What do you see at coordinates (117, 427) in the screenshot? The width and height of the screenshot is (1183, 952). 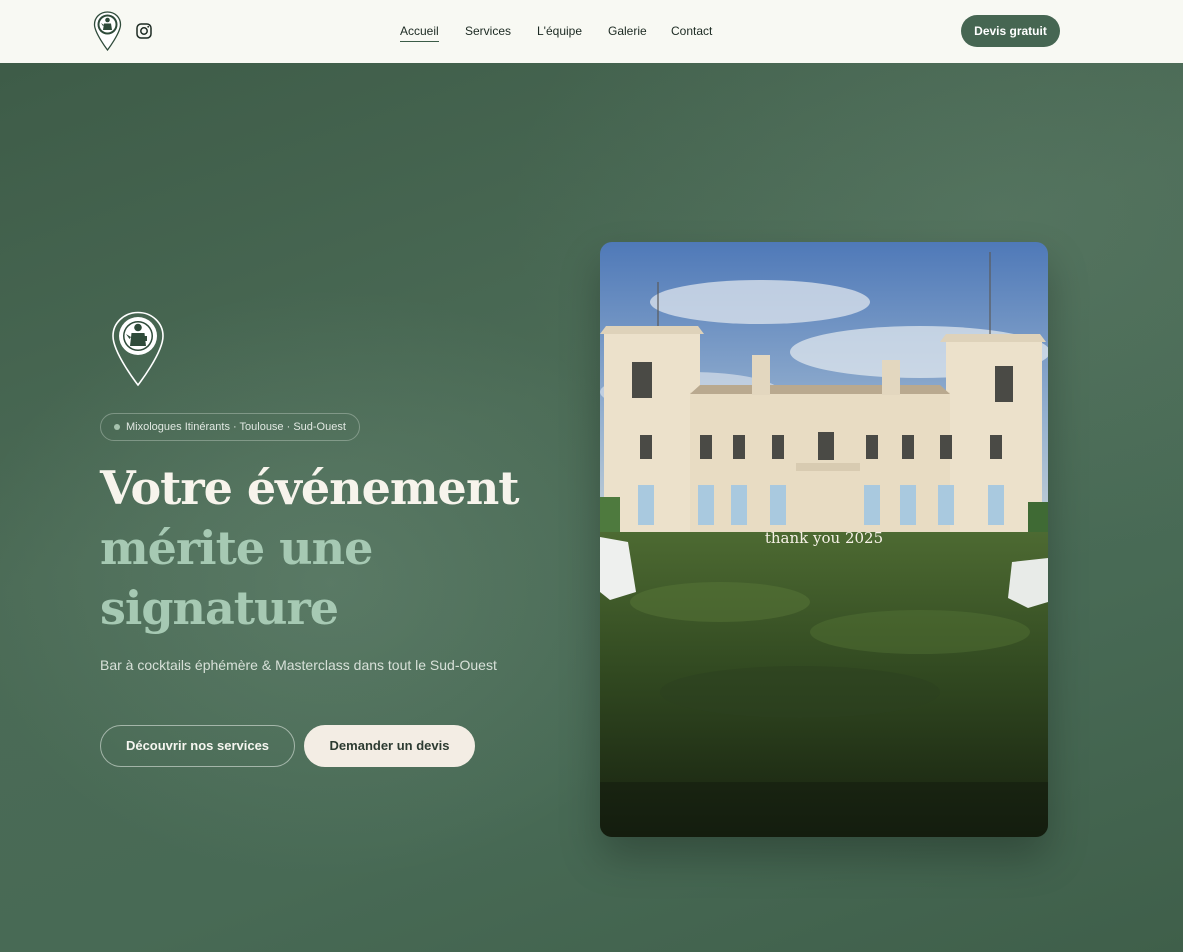 I see `badge-dot-icon` at bounding box center [117, 427].